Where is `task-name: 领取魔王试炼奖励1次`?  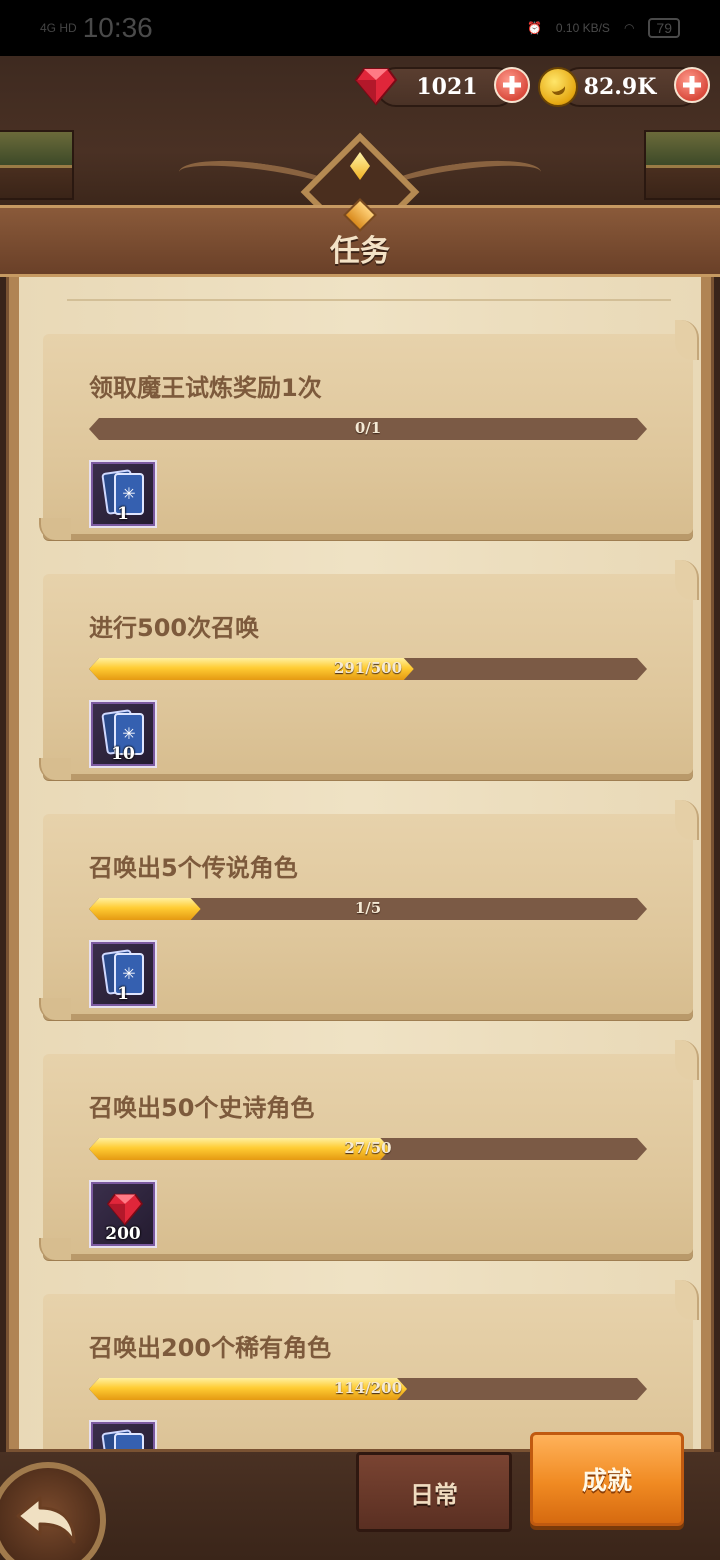
task-name: 领取魔王试炼奖励1次 is located at coordinates (205, 388).